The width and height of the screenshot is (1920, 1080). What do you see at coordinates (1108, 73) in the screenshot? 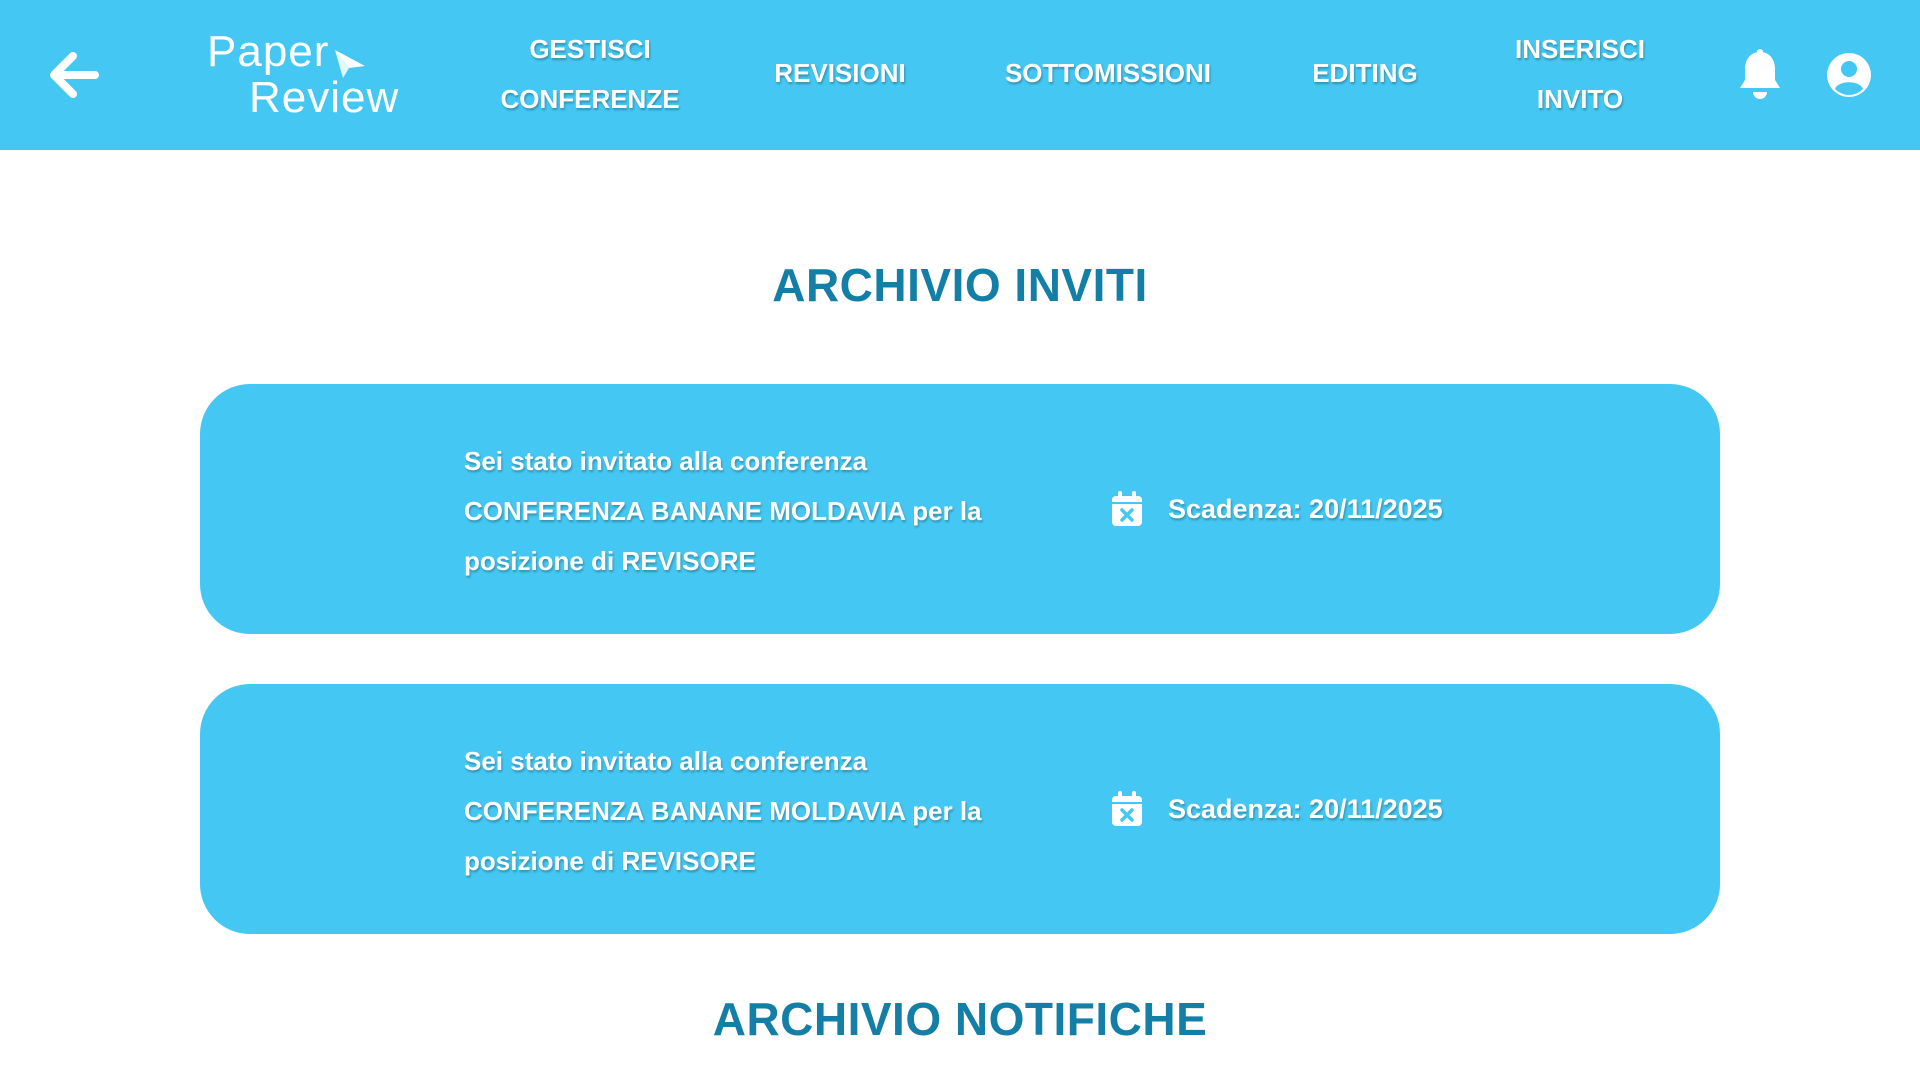
I see `nav-sottomissioni: SOTTOMISSIONI` at bounding box center [1108, 73].